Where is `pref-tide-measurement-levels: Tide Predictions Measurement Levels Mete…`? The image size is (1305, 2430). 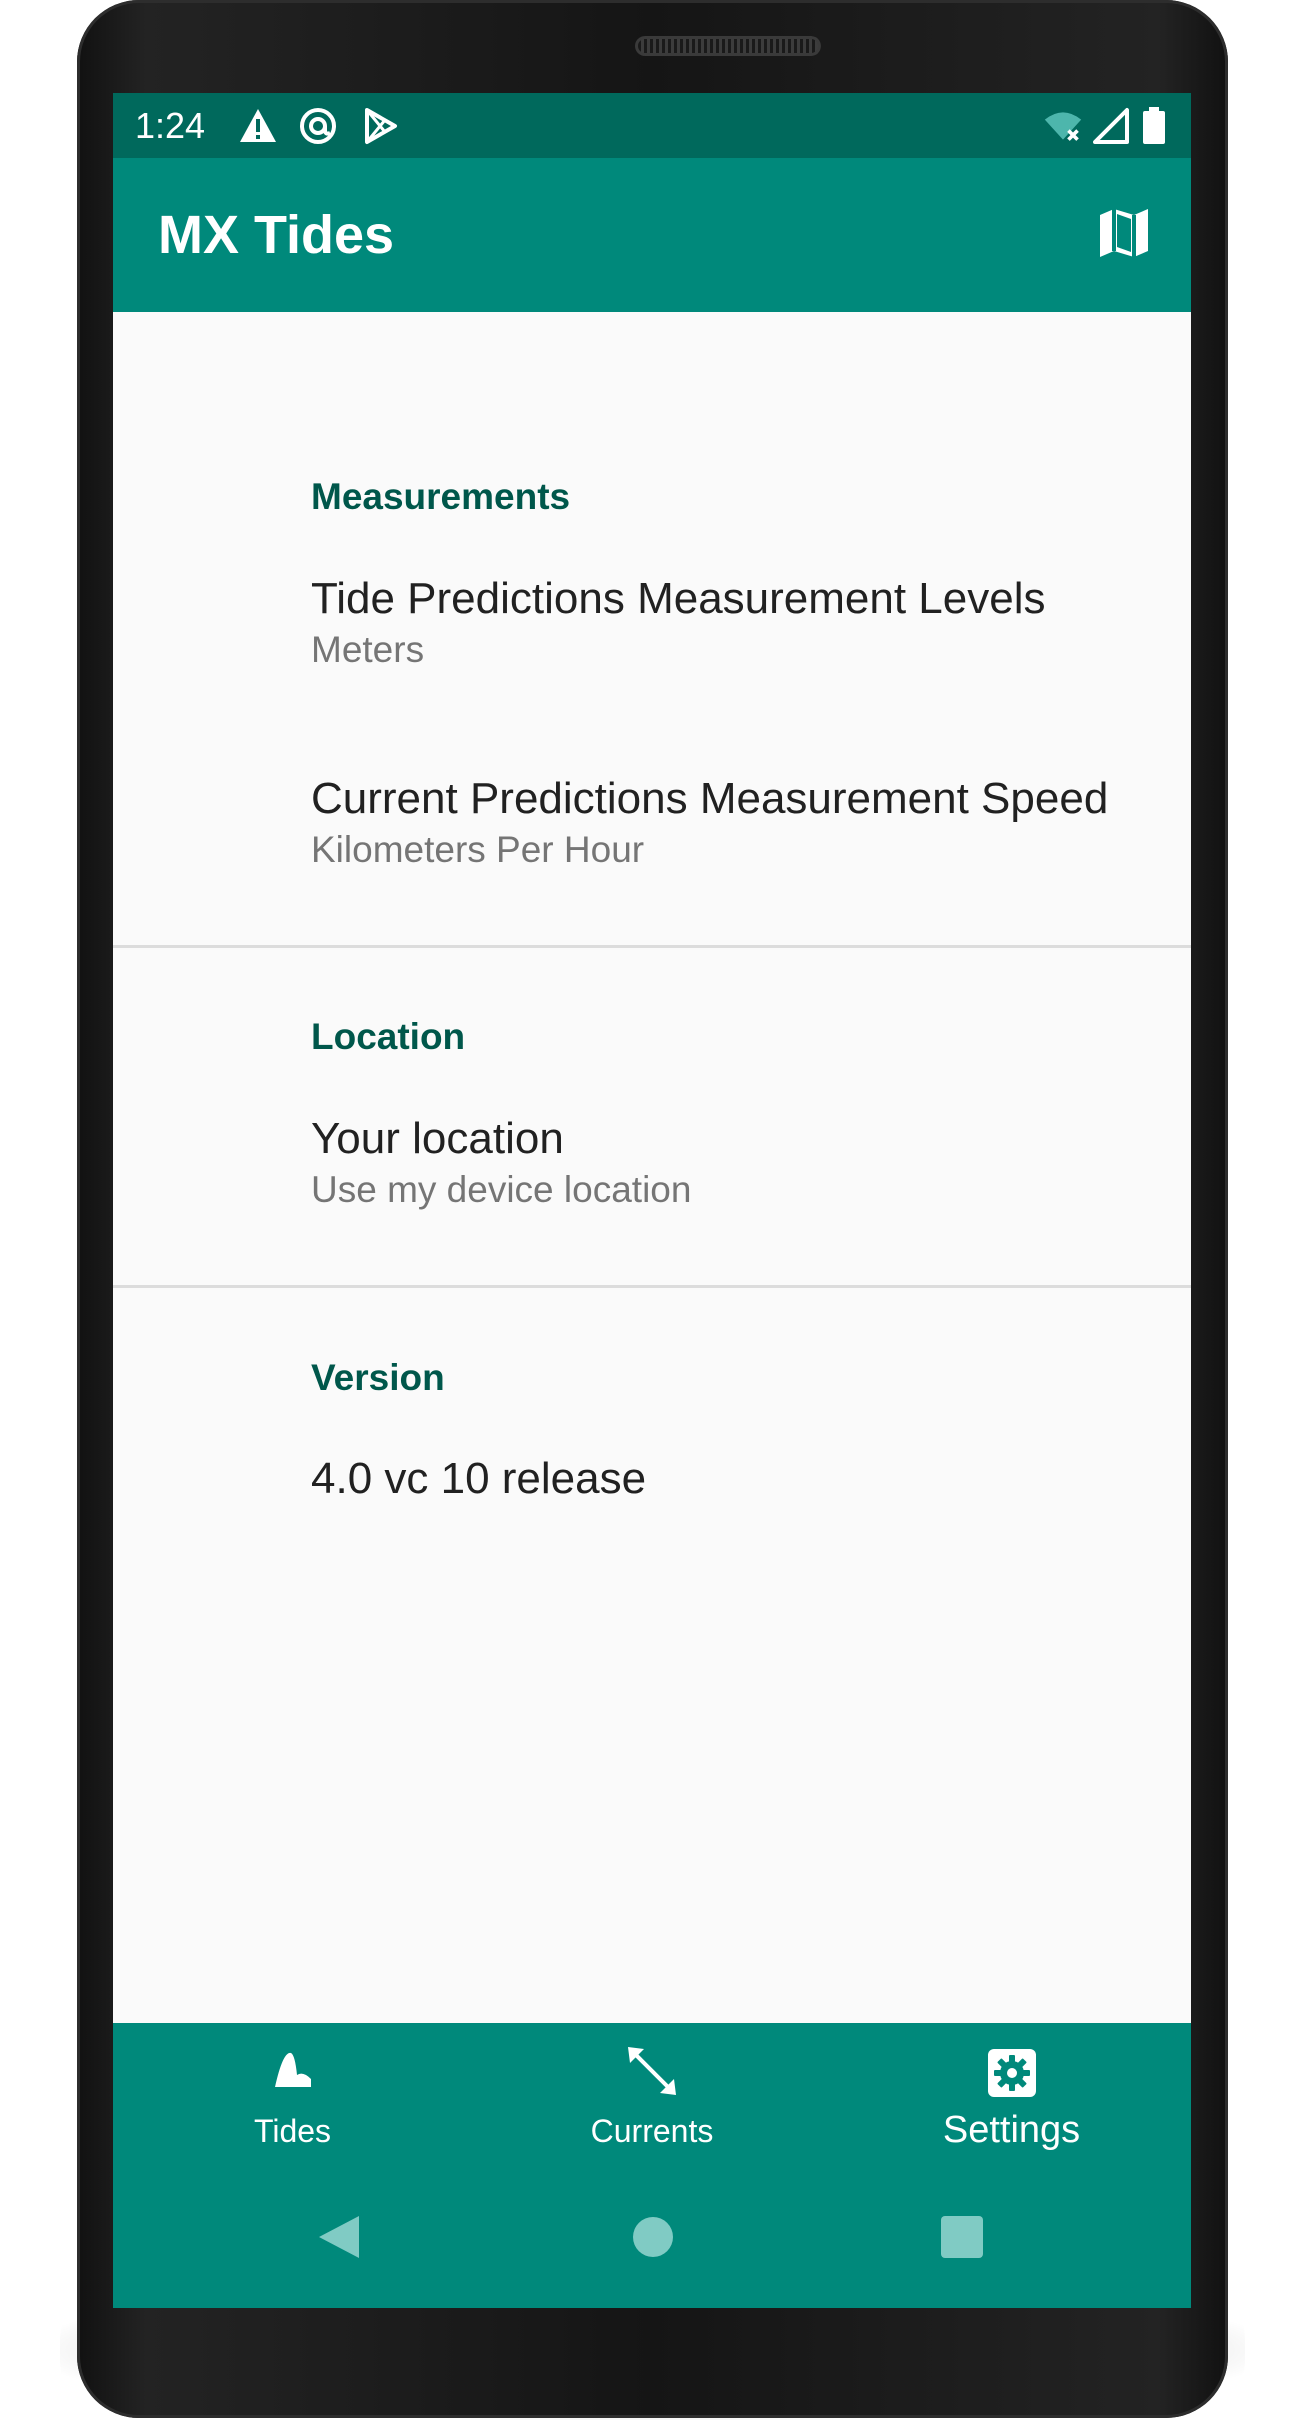
pref-tide-measurement-levels: Tide Predictions Measurement Levels Mete… is located at coordinates (652, 619).